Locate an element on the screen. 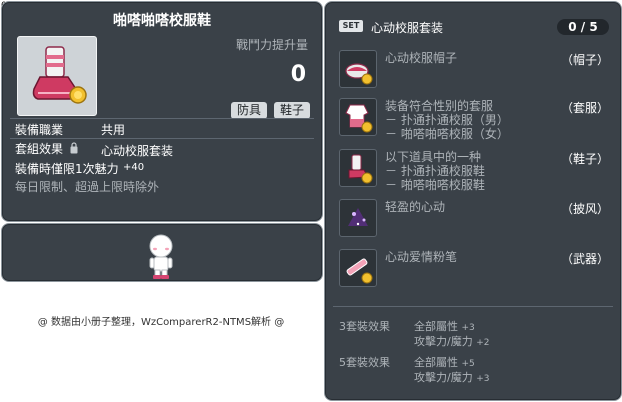 Image resolution: width=622 pixels, height=402 pixels. set-item-sub: － 扑通扑通校服鞋 is located at coordinates (435, 171).